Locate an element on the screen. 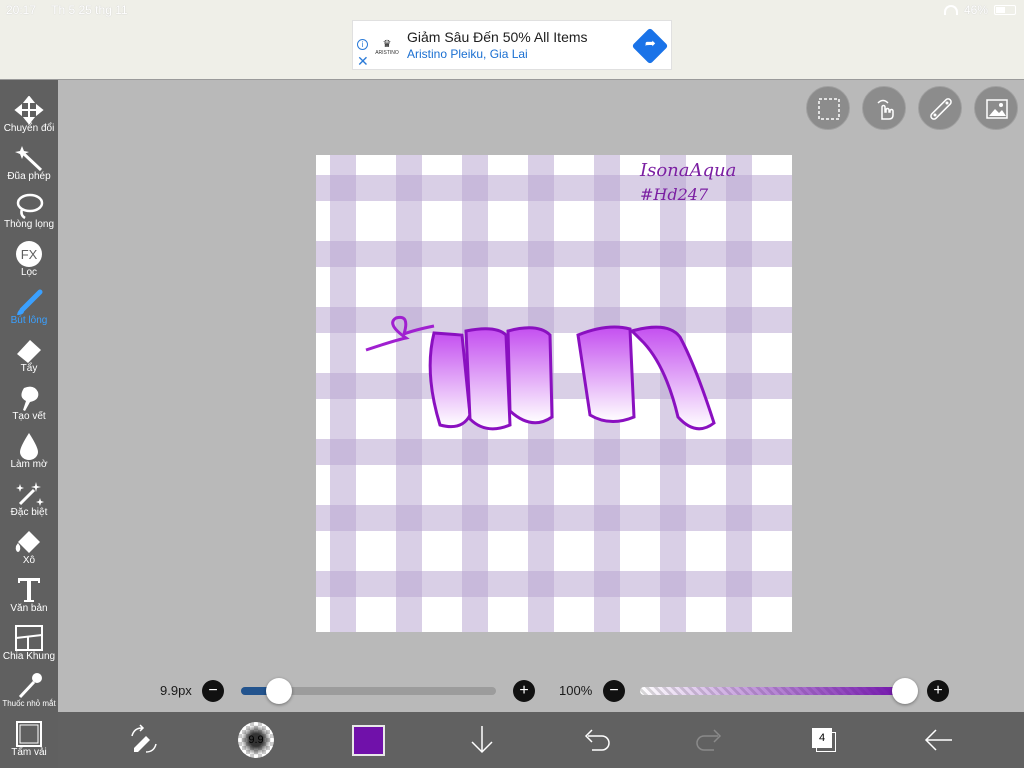  tool-label: Làm mờ is located at coordinates (29, 464).